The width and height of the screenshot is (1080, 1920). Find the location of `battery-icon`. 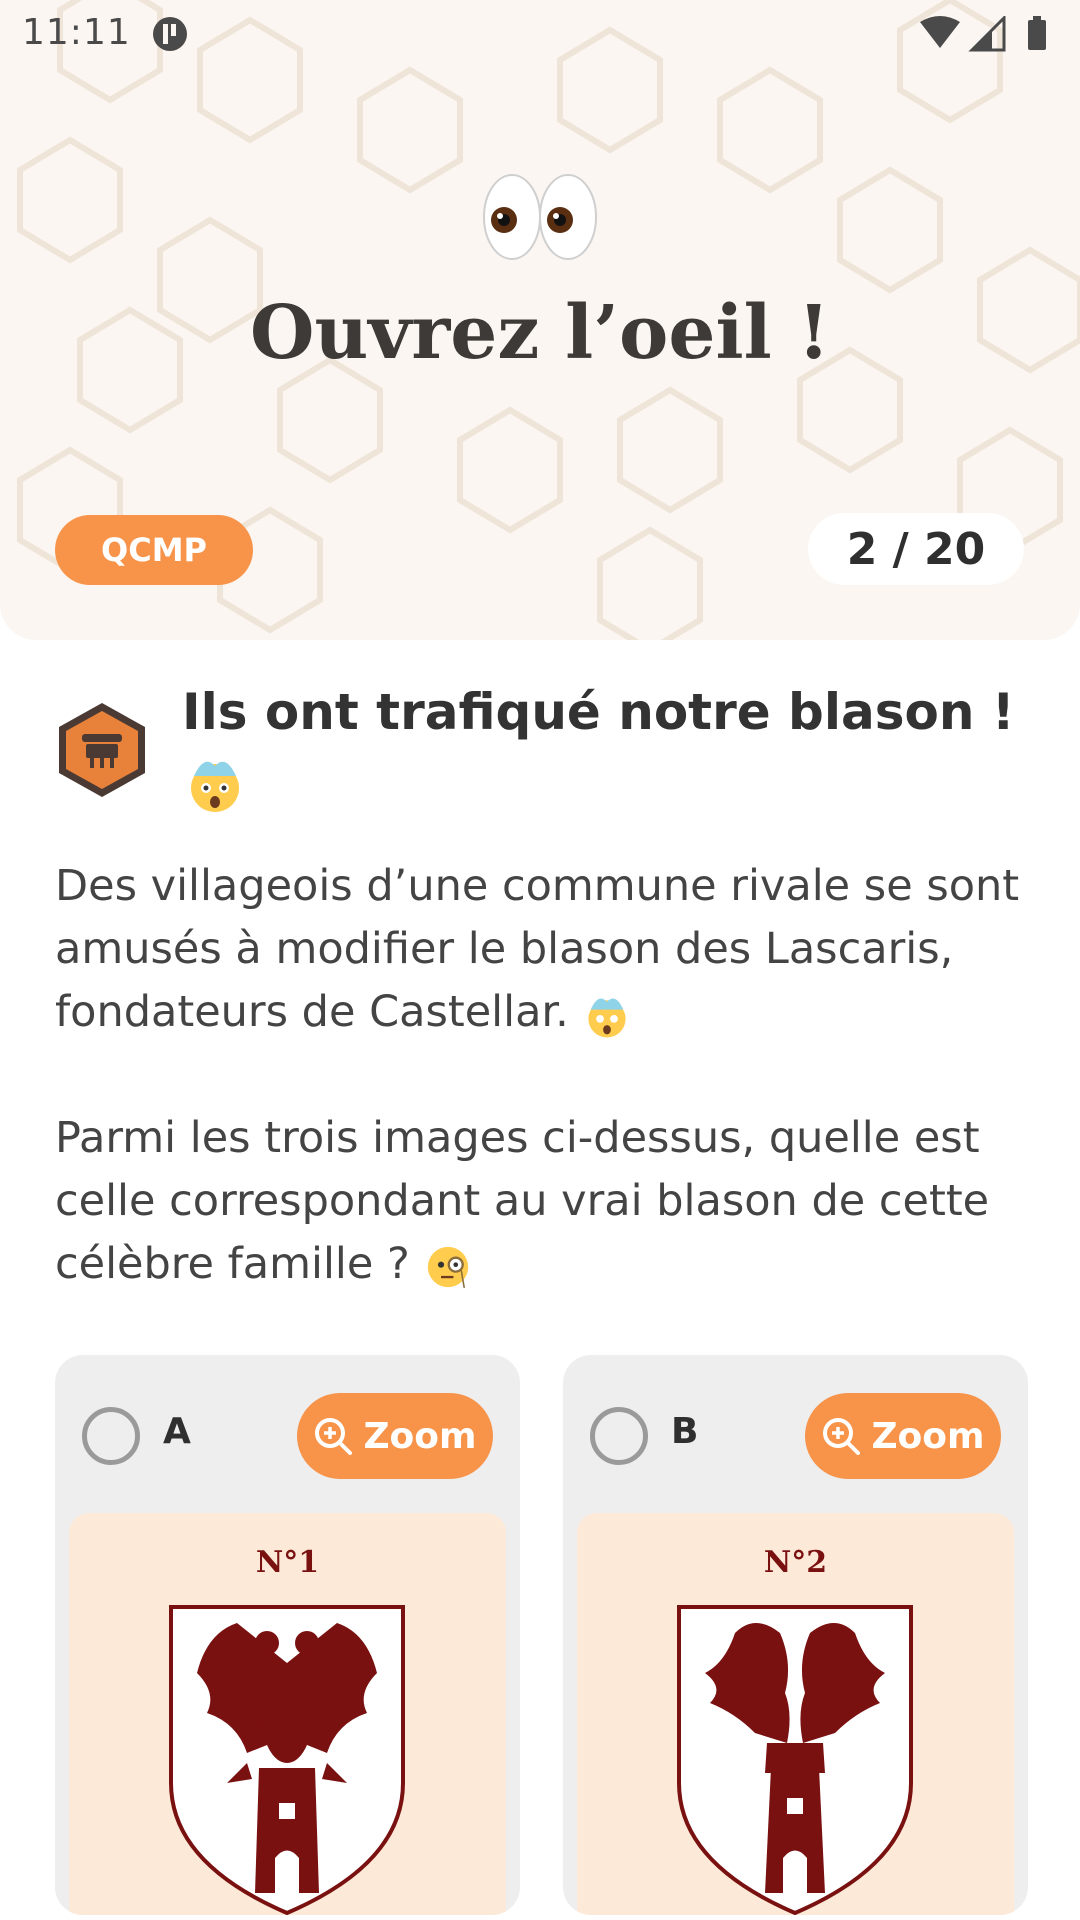

battery-icon is located at coordinates (1037, 33).